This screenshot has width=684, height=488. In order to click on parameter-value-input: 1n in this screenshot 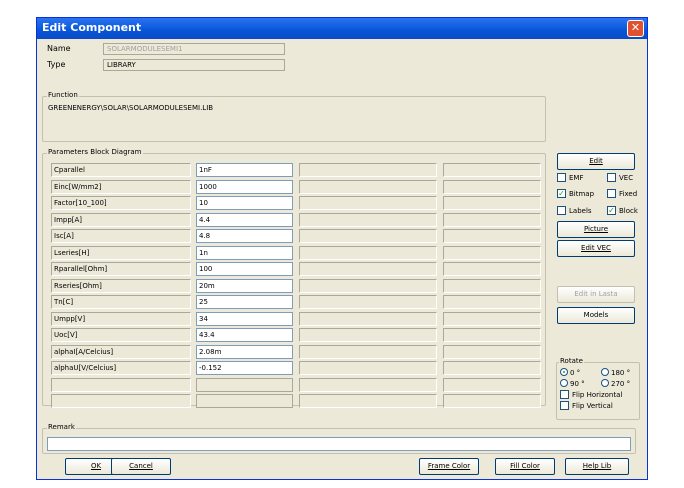, I will do `click(244, 252)`.